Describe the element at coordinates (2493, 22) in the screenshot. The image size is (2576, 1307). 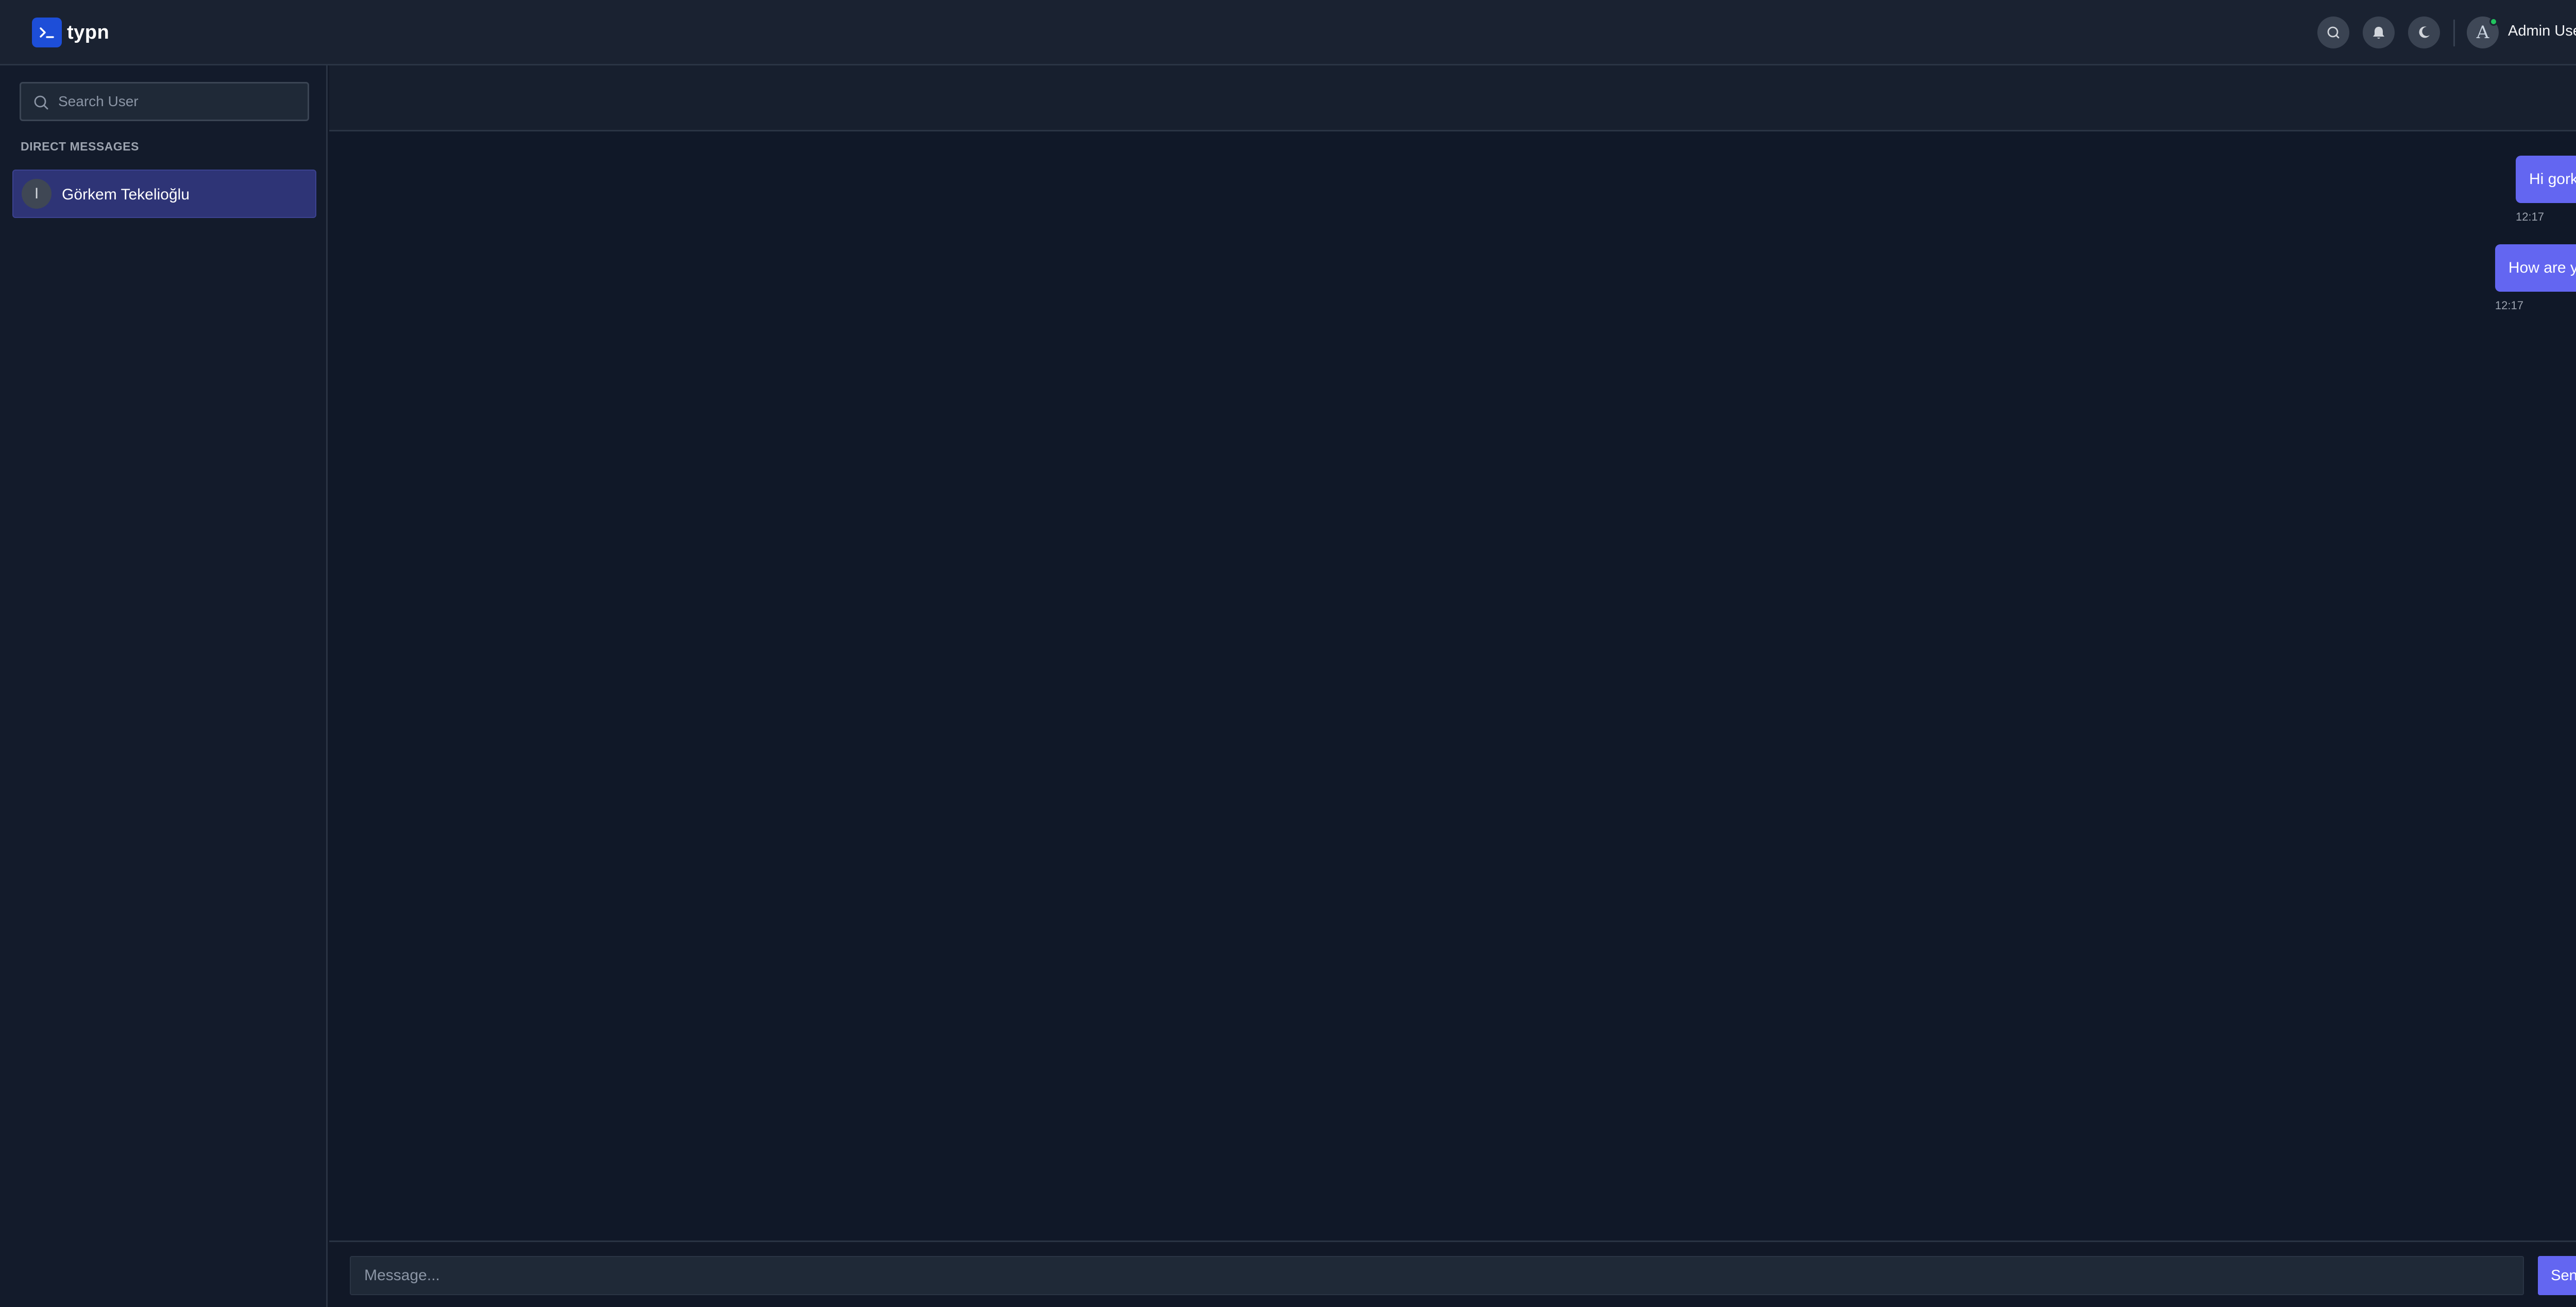
I see `online-status-dot` at that location.